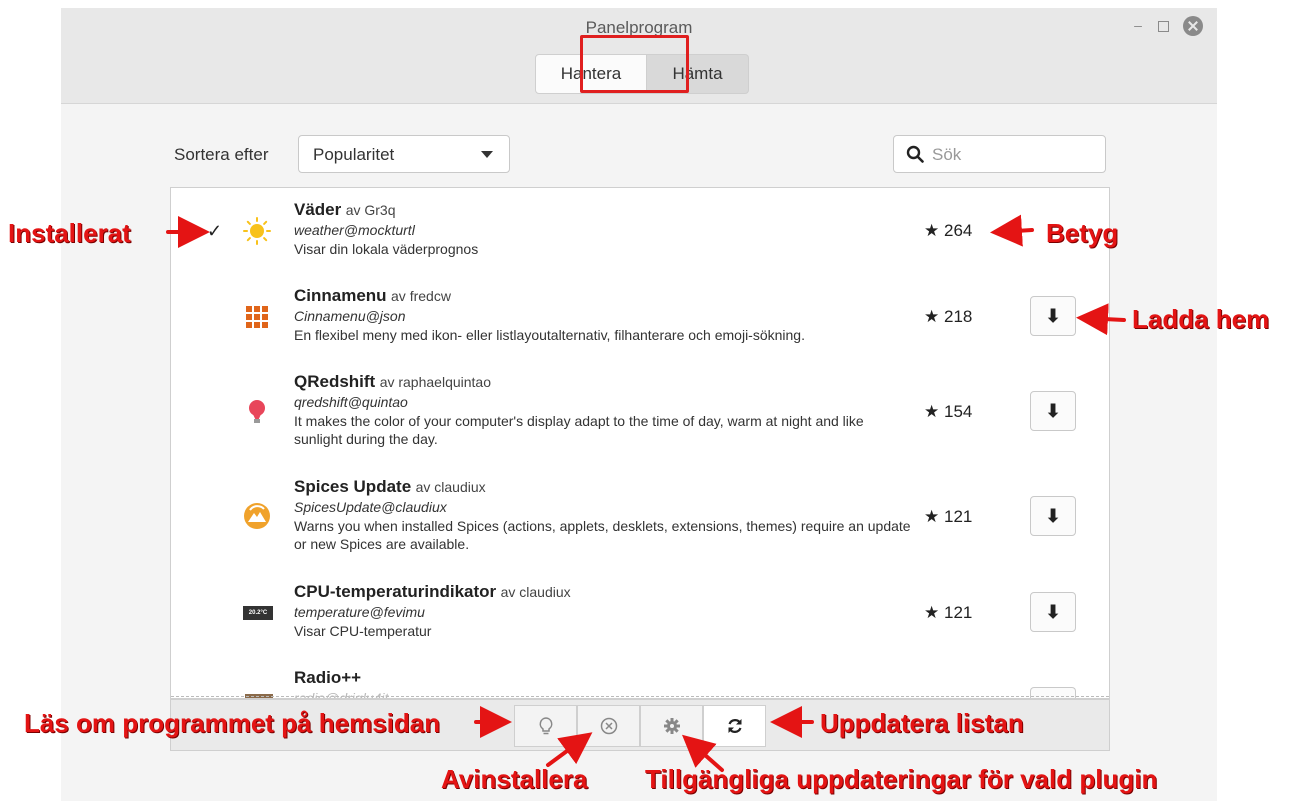 The width and height of the screenshot is (1294, 801). What do you see at coordinates (1082, 233) in the screenshot?
I see `annotation-rating: Betyg` at bounding box center [1082, 233].